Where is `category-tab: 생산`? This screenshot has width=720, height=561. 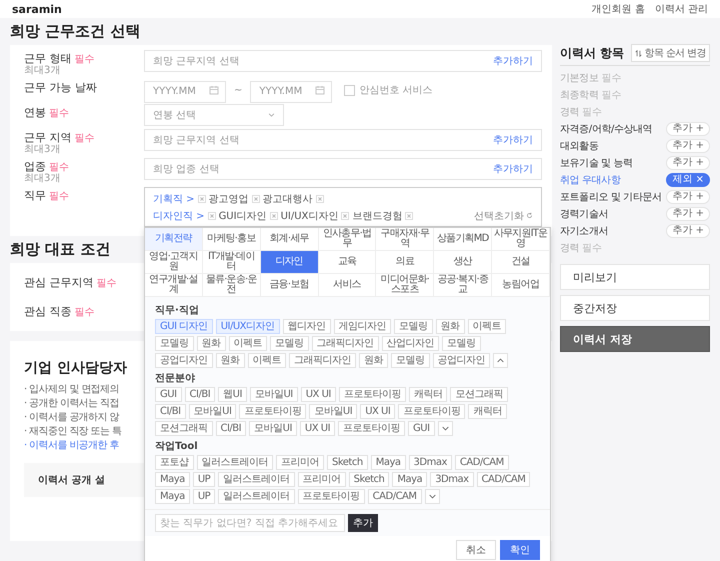
category-tab: 생산 is located at coordinates (463, 262).